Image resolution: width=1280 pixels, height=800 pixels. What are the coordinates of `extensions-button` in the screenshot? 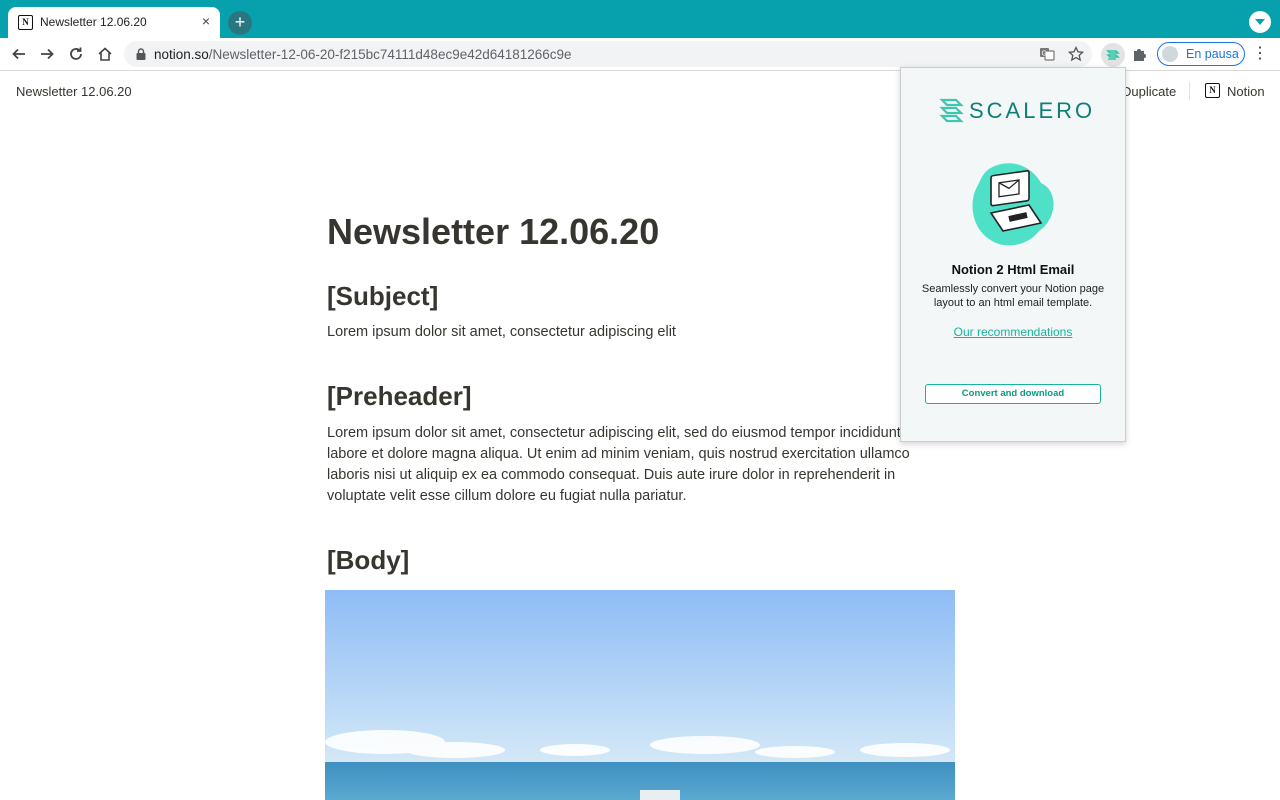 It's located at (1140, 54).